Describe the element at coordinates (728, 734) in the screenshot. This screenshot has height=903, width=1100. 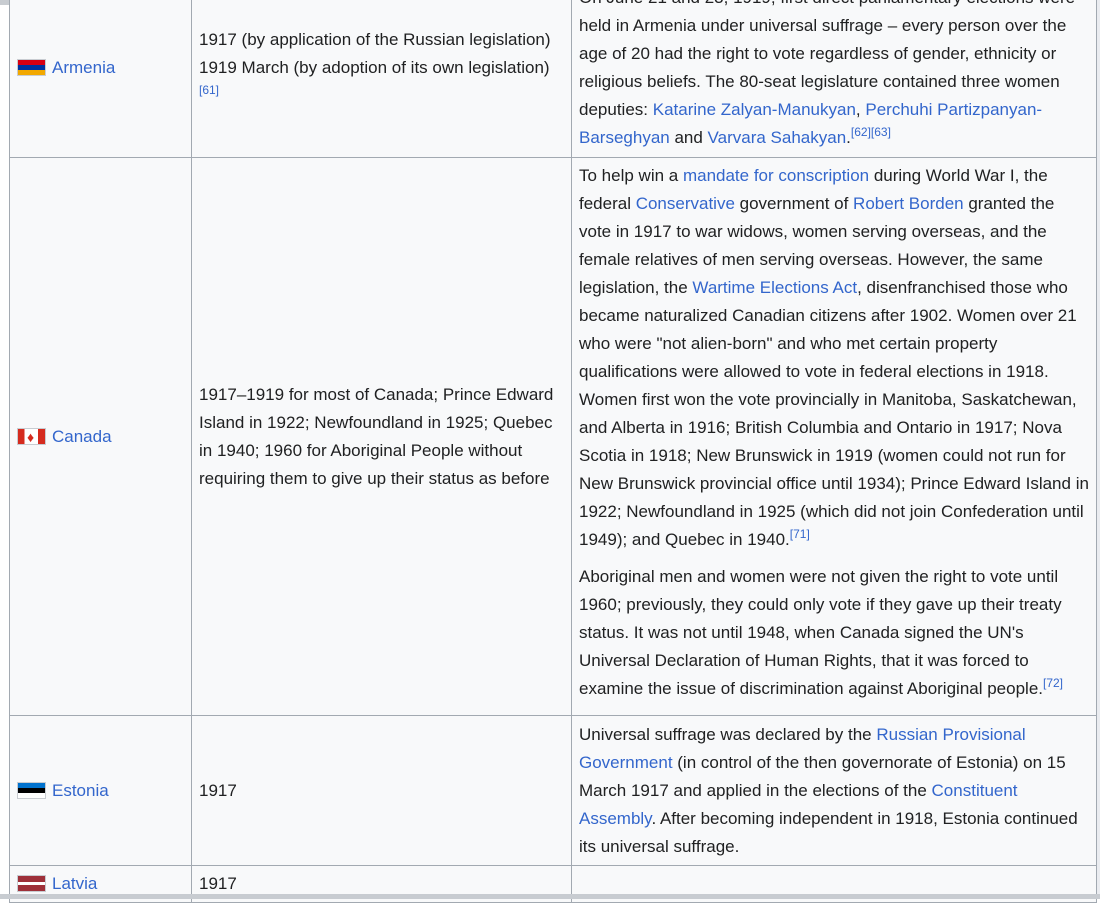
I see `description-text: Universal suffrage was declared by the` at that location.